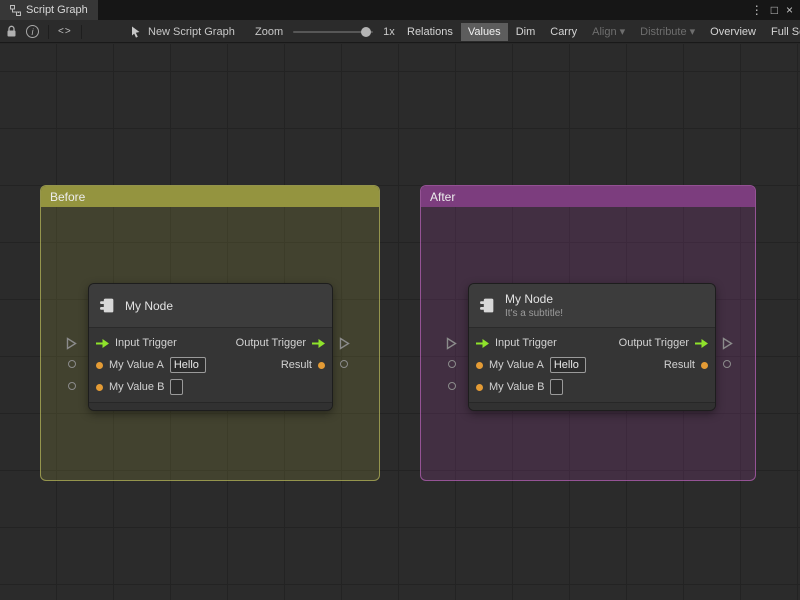 This screenshot has width=800, height=600. I want to click on dim-label: Dim, so click(525, 31).